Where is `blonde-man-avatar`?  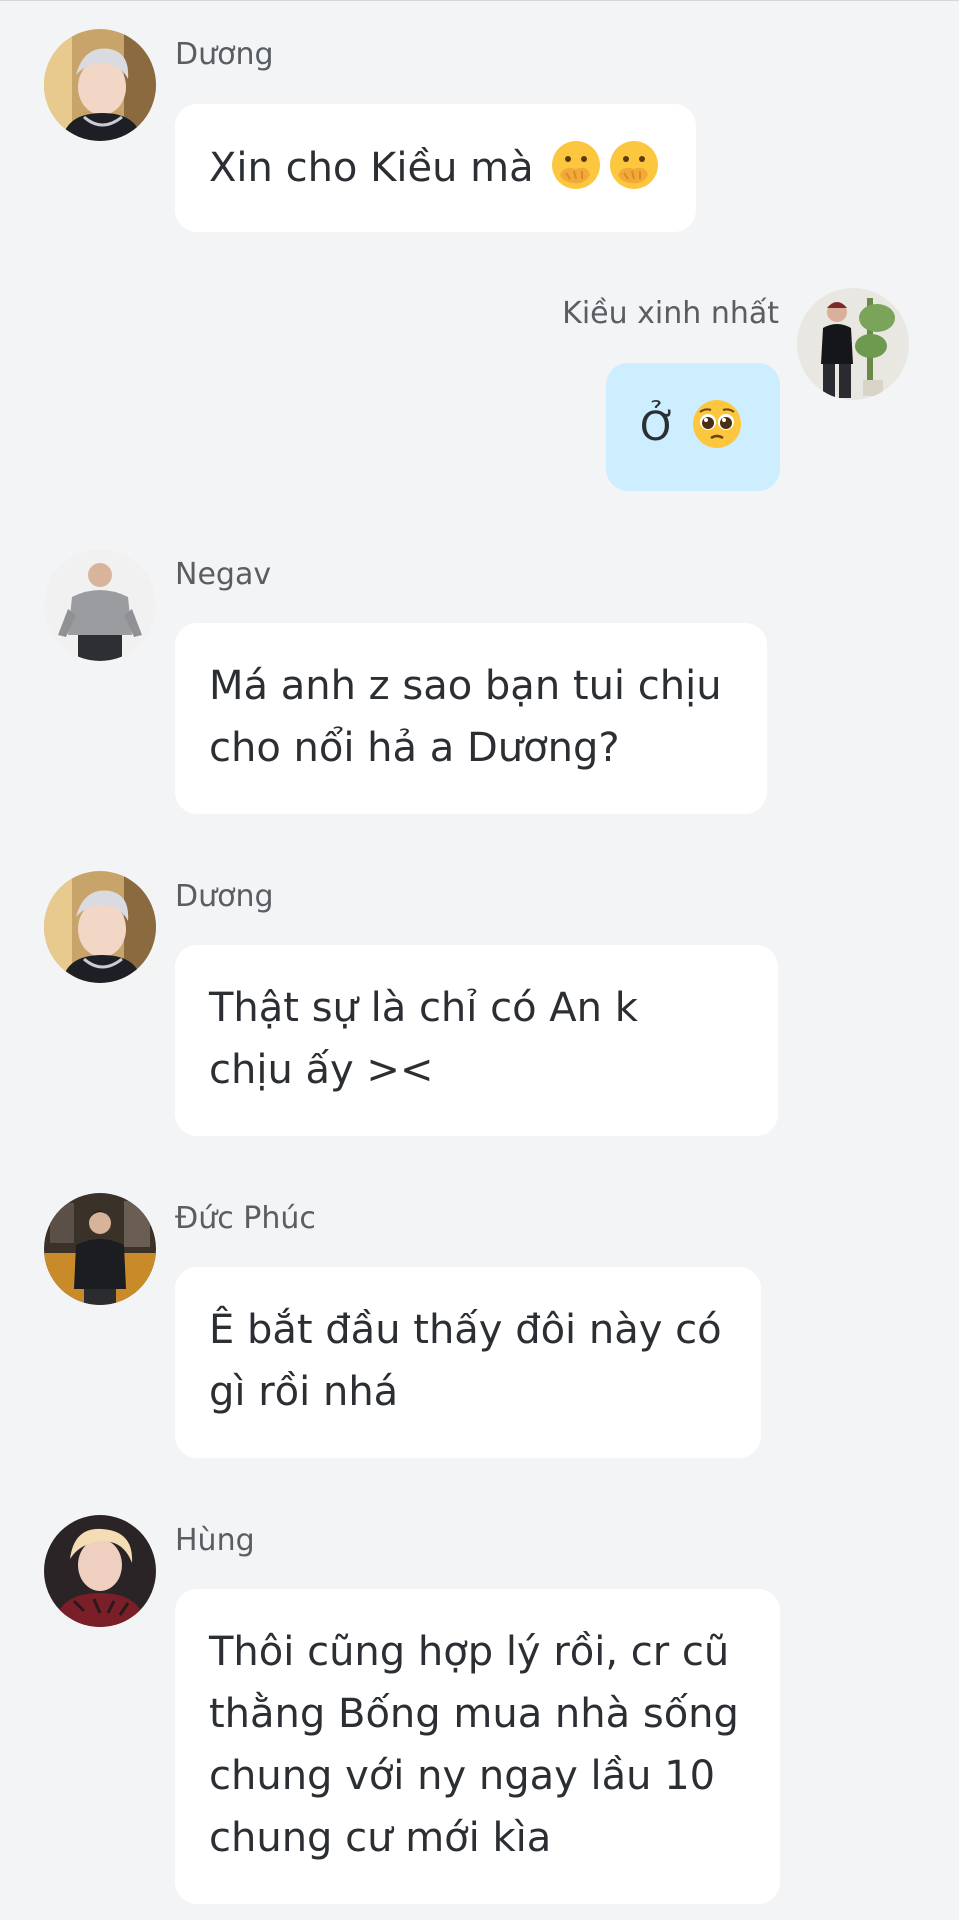 blonde-man-avatar is located at coordinates (100, 1571).